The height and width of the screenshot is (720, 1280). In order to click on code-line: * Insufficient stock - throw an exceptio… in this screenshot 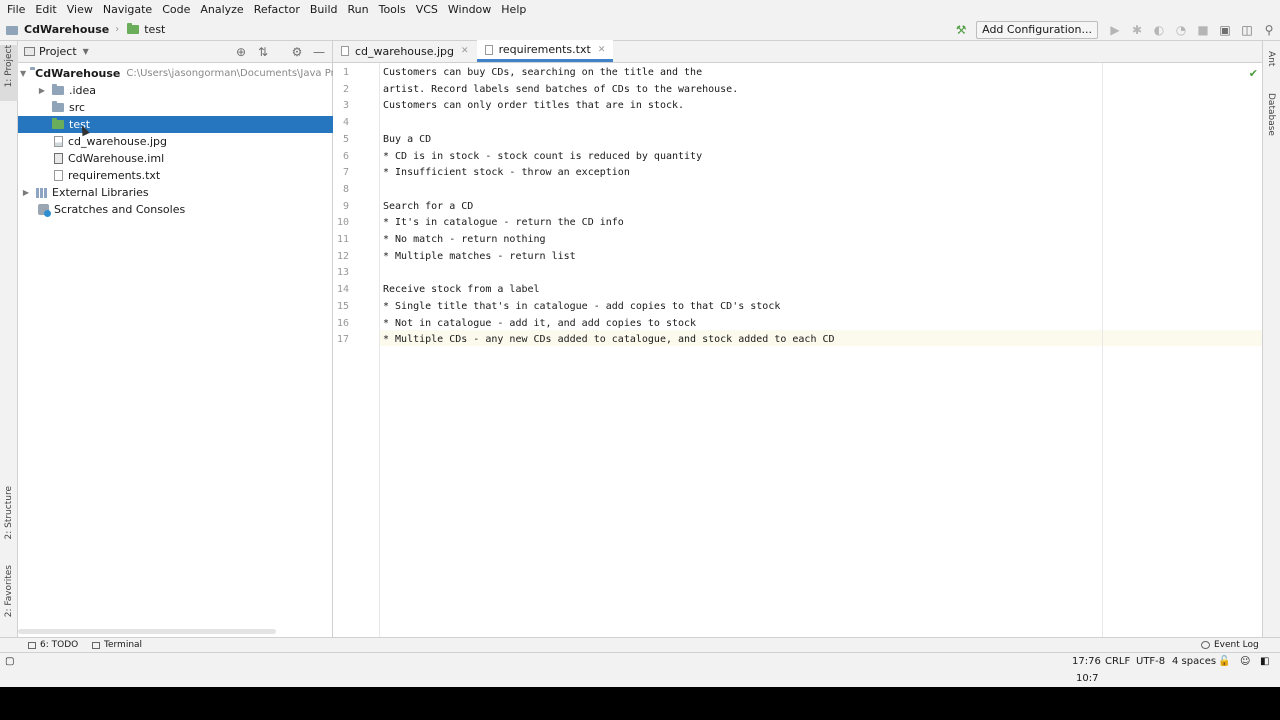, I will do `click(506, 173)`.